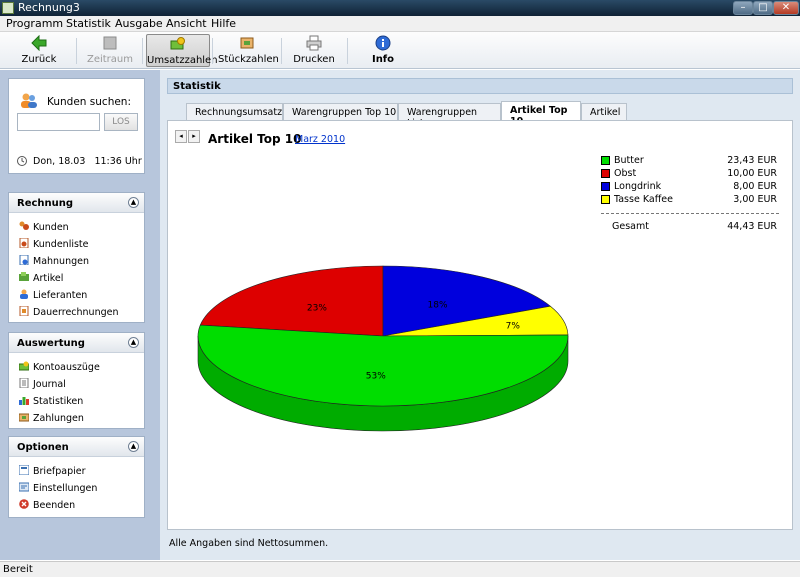  Describe the element at coordinates (24, 470) in the screenshot. I see `letterhead-icon` at that location.